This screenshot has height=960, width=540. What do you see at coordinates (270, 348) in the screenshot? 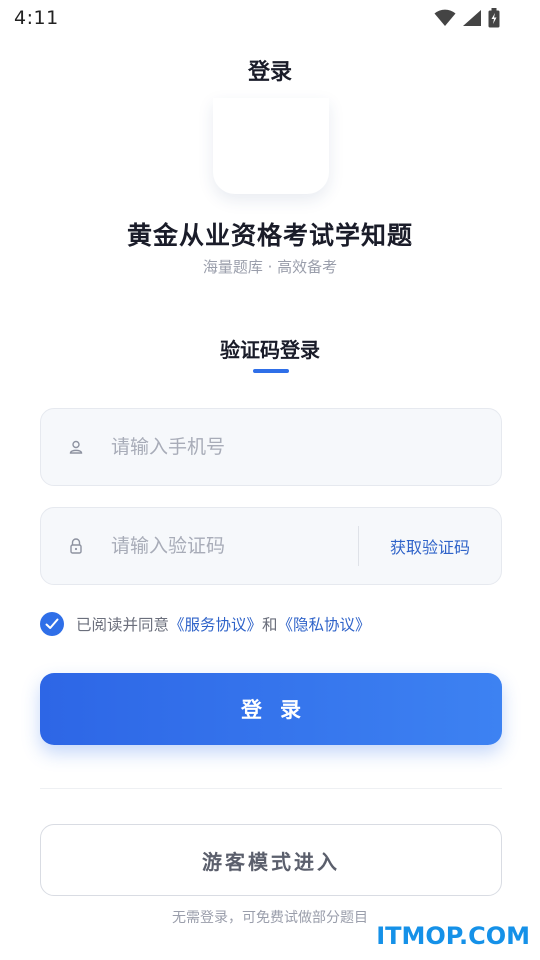
I see `tab-verification-code-login: 验证码登录` at bounding box center [270, 348].